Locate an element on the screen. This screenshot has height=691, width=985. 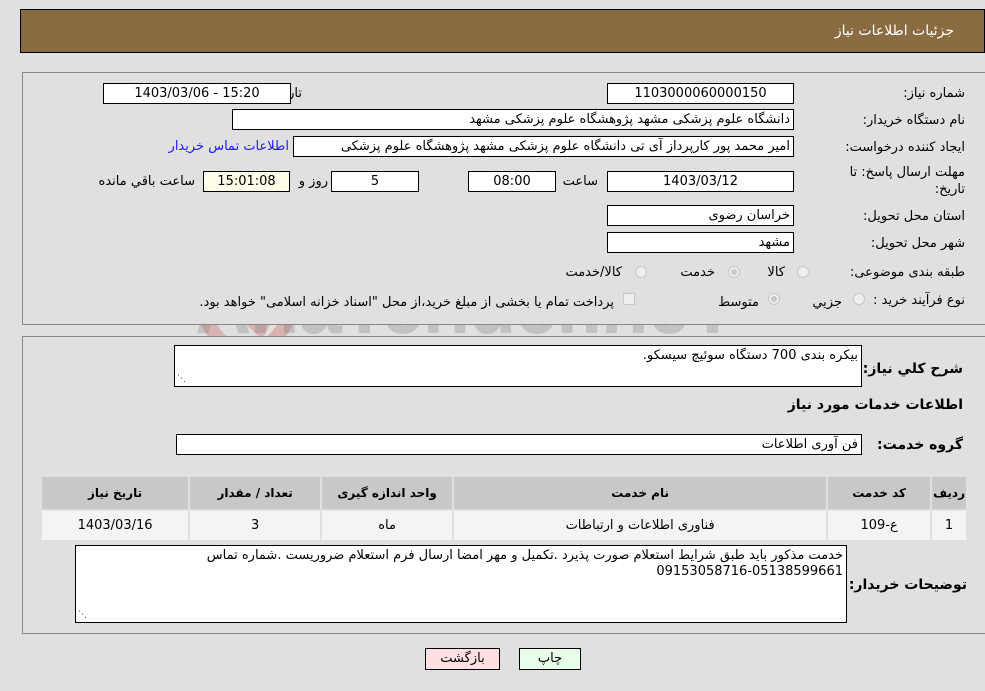
category-label: طبقه بندی موضوعی: is located at coordinates (907, 272).